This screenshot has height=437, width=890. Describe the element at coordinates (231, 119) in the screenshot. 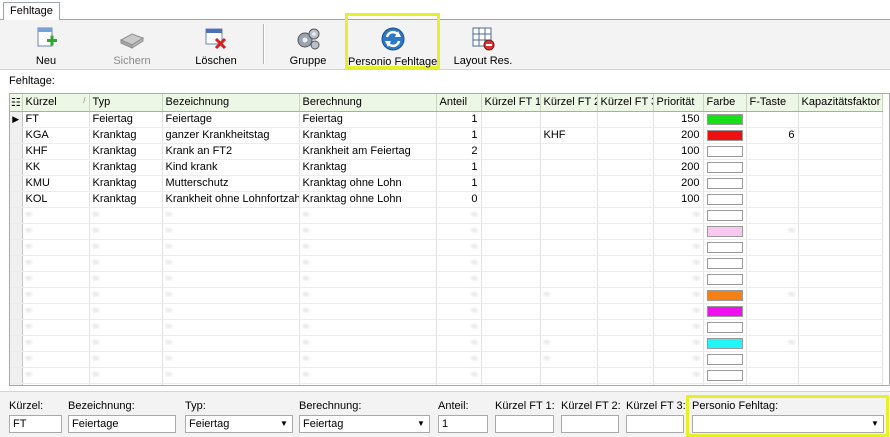

I see `cell-bezeichnung: Feiertage` at that location.